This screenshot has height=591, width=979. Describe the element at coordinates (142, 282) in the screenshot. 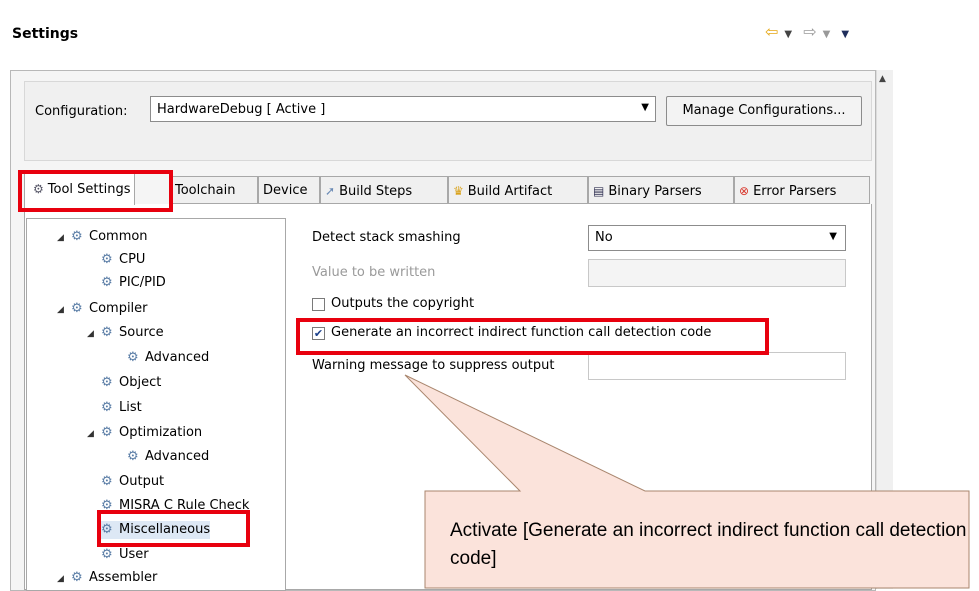

I see `tree-item-label: PIC/PID` at that location.